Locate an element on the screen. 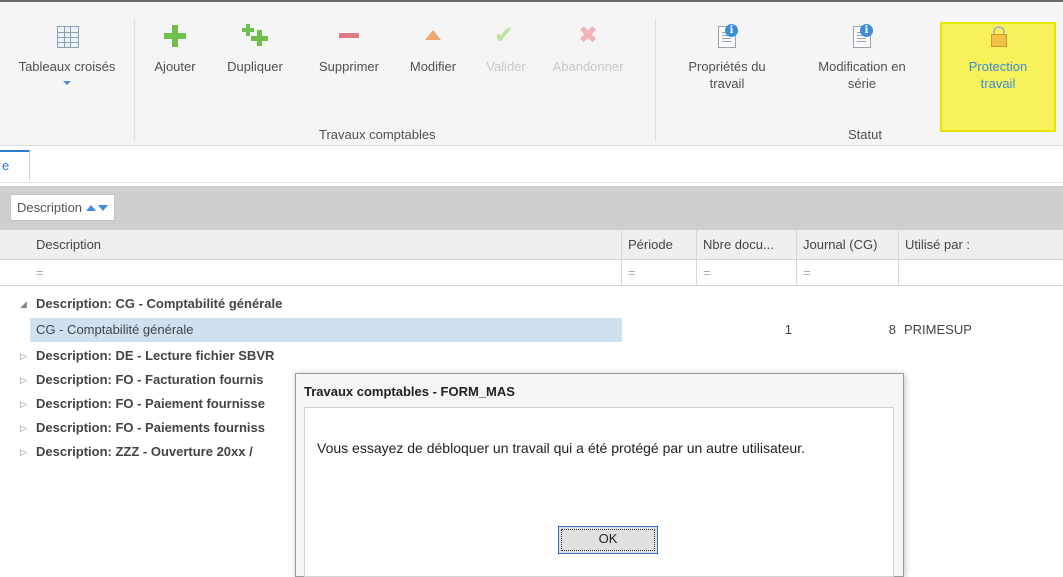 The width and height of the screenshot is (1063, 577). filter-journal: = is located at coordinates (848, 272).